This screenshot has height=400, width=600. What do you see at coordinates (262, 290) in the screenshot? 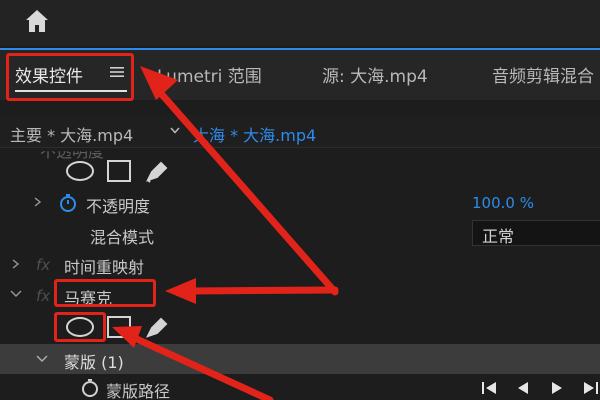
I see `arrow-to-mosaic` at bounding box center [262, 290].